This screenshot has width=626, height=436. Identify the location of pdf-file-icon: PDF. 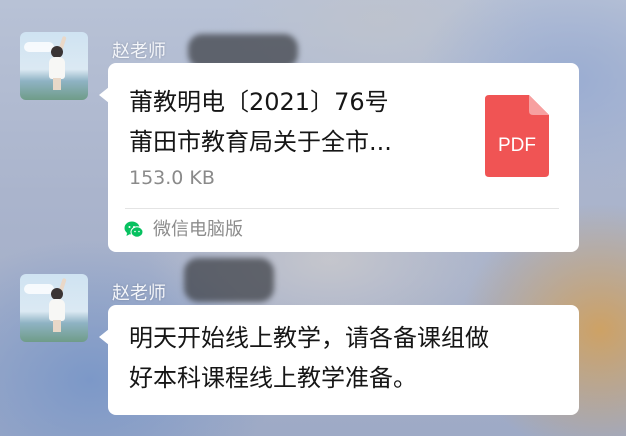
(517, 136).